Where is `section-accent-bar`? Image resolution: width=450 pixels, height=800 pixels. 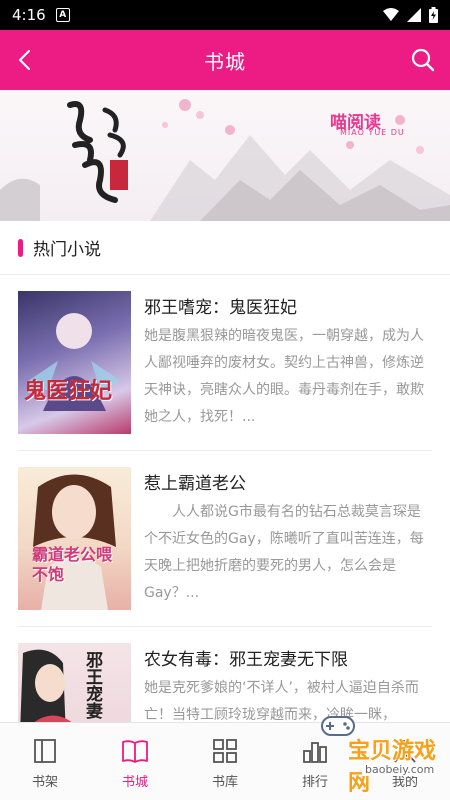
section-accent-bar is located at coordinates (20, 247).